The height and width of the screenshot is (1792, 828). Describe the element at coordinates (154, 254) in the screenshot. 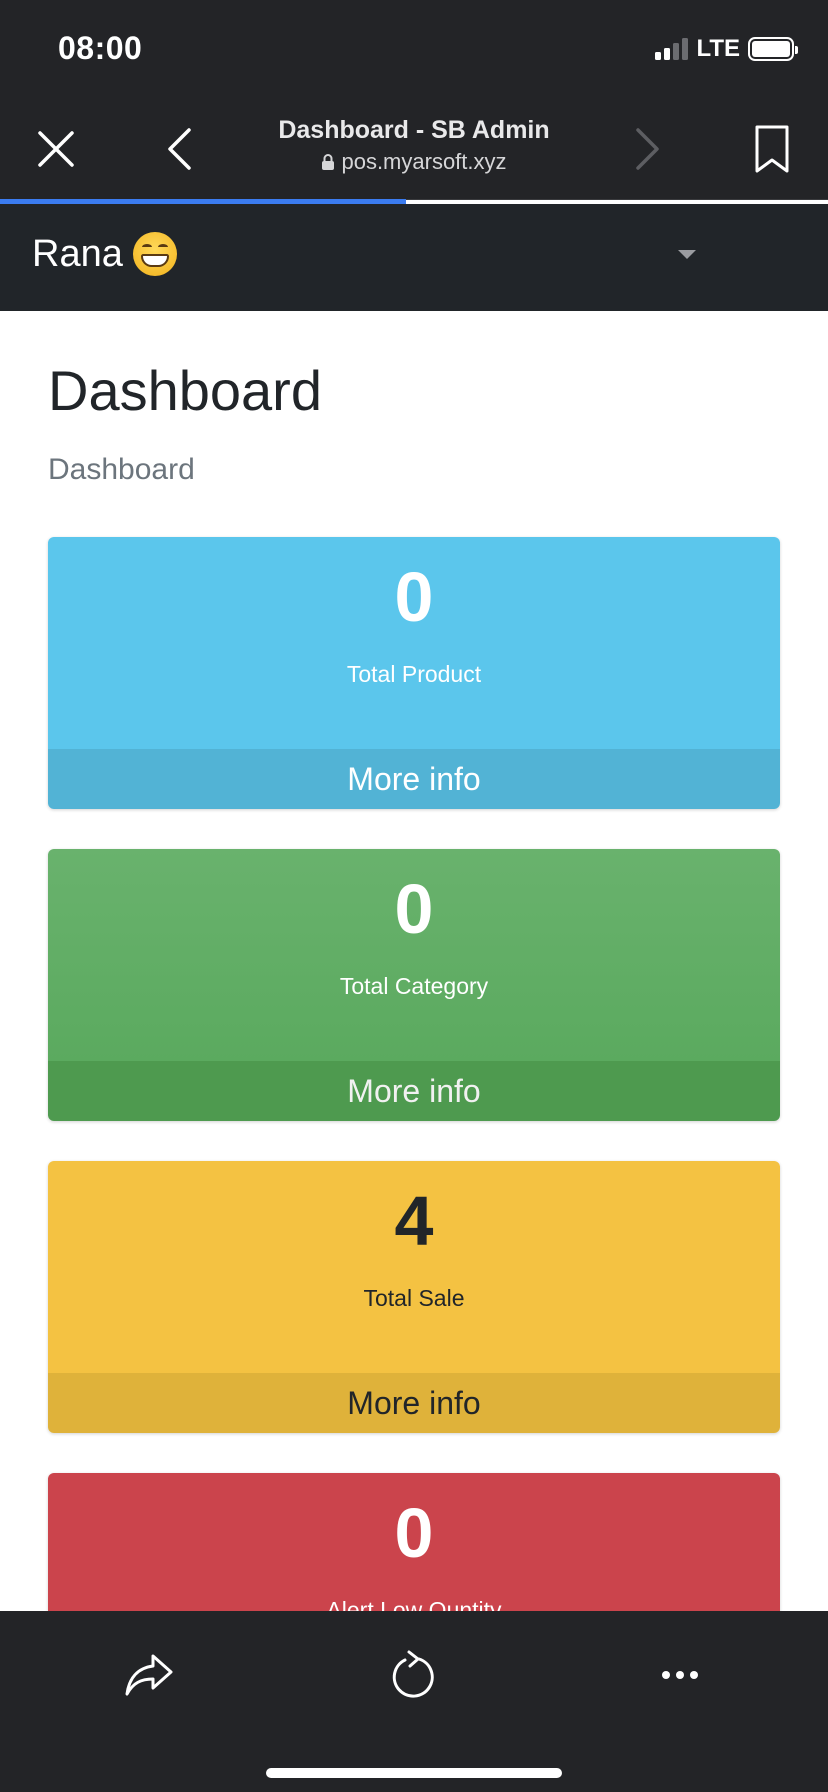

I see `grinning-face-emoji` at that location.